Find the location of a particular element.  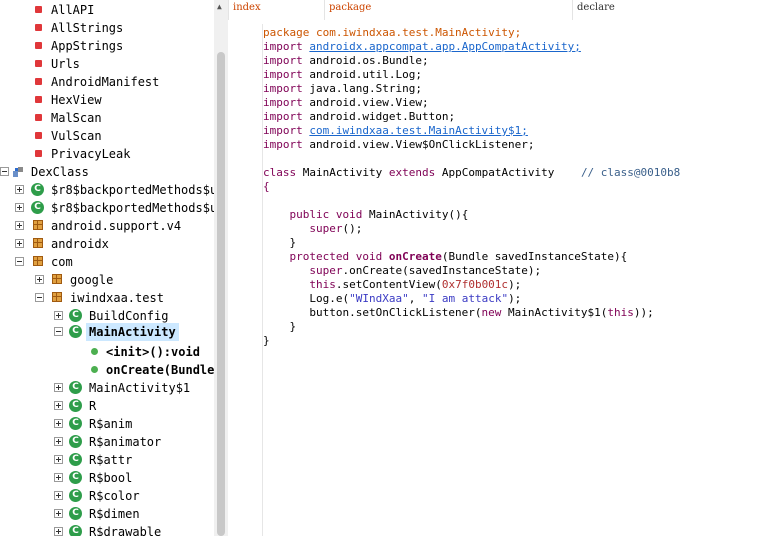

tree-item-android-support: android.support.v4 is located at coordinates (107, 226).